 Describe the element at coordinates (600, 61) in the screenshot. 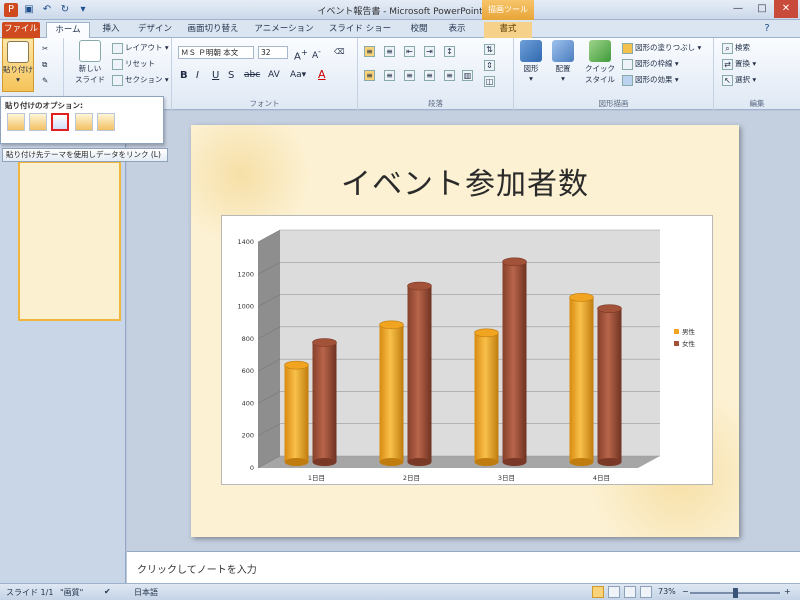

I see `quick-styles-button: クイック スタイル` at that location.